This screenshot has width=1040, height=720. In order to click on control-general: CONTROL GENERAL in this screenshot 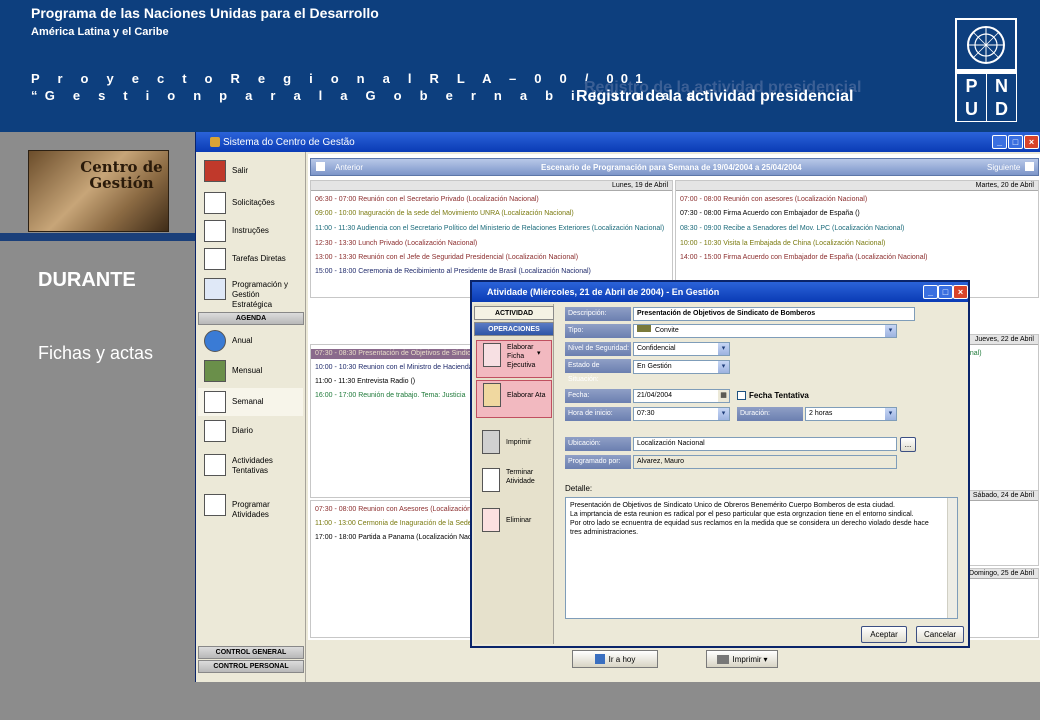, I will do `click(251, 652)`.